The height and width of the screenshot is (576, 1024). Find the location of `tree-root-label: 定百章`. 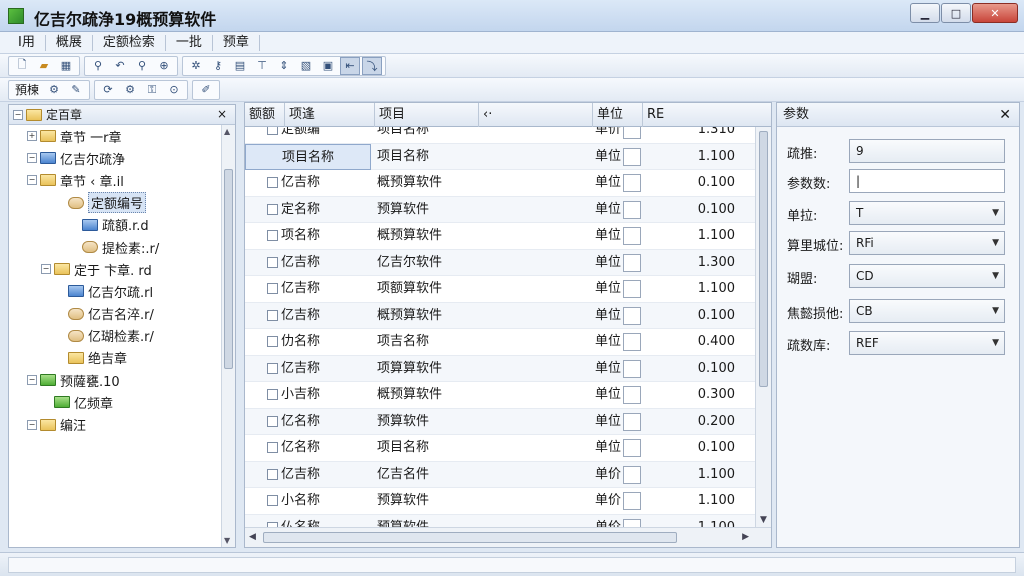

tree-root-label: 定百章 is located at coordinates (64, 114).